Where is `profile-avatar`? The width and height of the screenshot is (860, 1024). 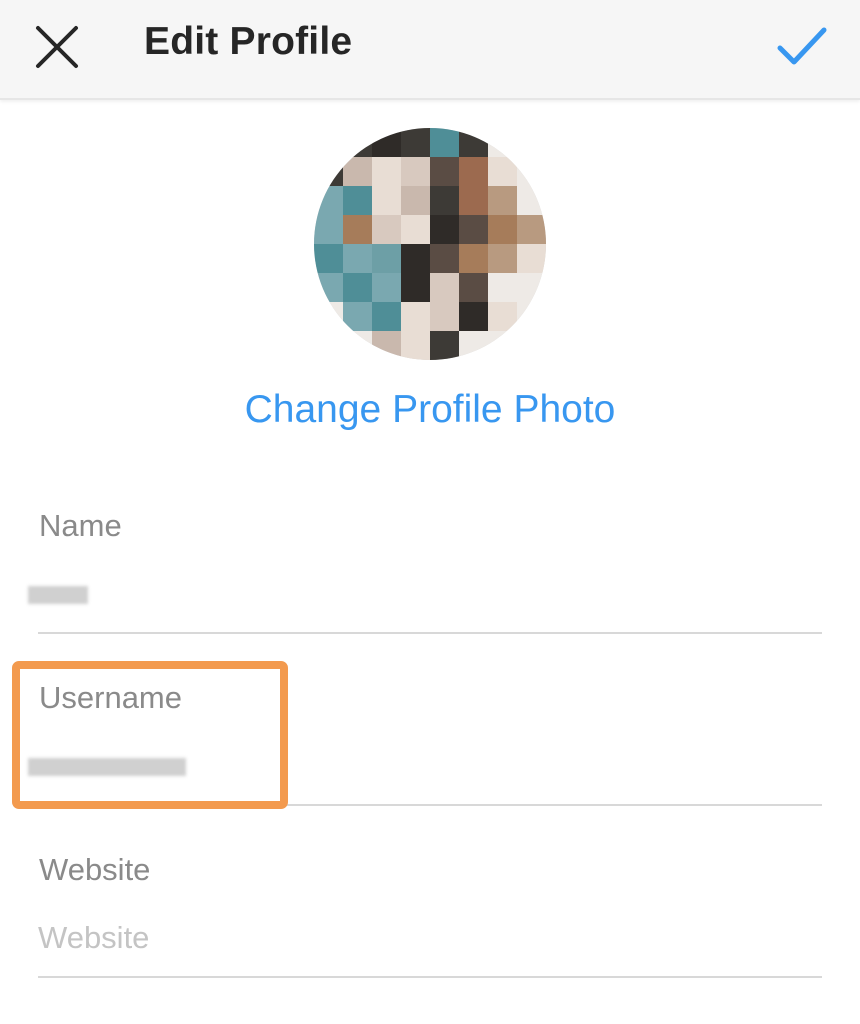 profile-avatar is located at coordinates (430, 244).